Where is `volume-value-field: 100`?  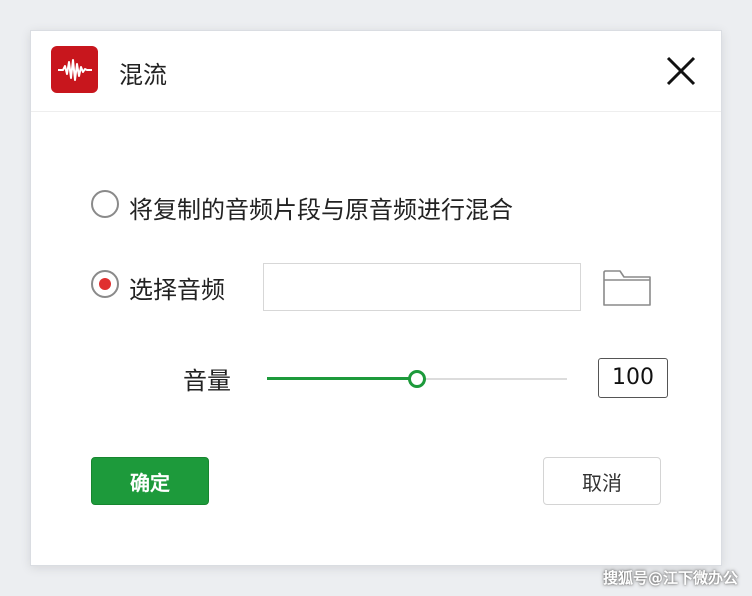 volume-value-field: 100 is located at coordinates (633, 378).